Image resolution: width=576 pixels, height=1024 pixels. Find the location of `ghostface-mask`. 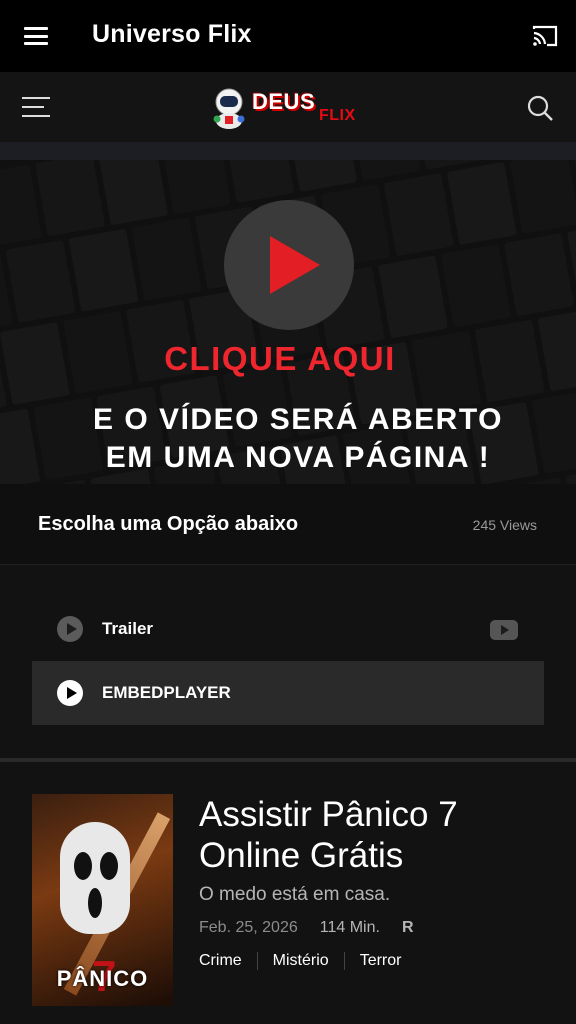

ghostface-mask is located at coordinates (95, 878).